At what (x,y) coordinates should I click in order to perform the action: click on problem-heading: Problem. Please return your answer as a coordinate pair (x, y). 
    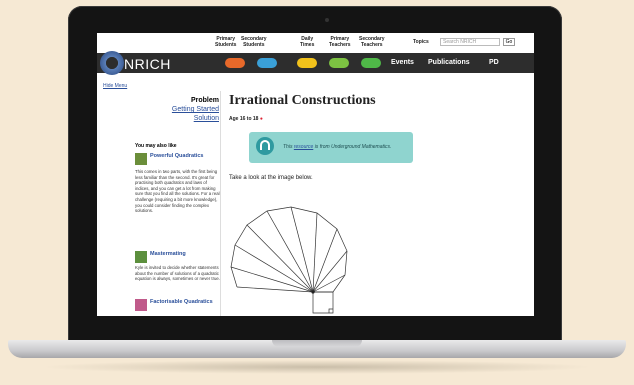
    Looking at the image, I should click on (163, 100).